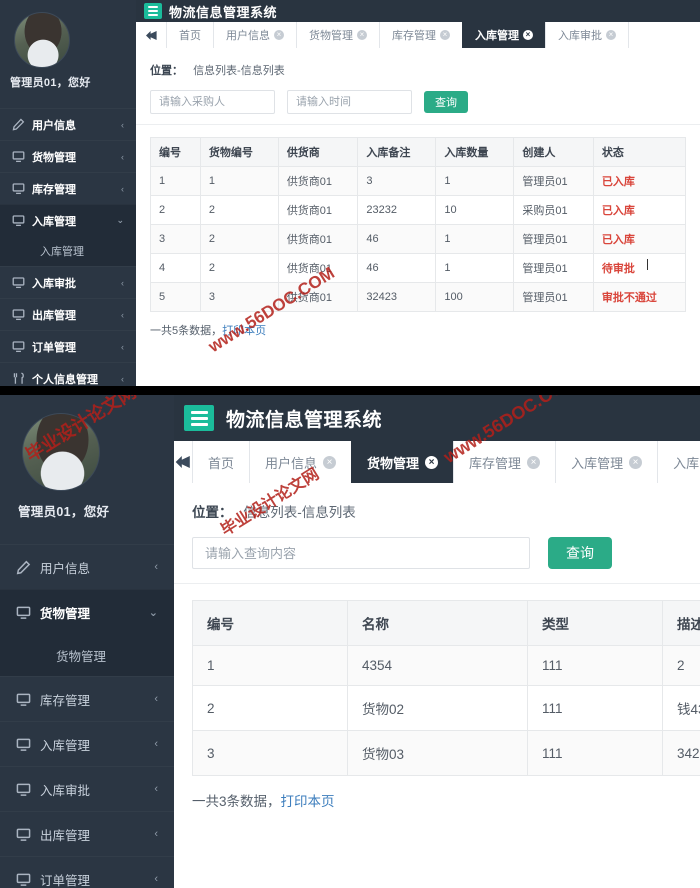 The image size is (700, 888). I want to click on sidebar-item-inbound-management: 入库管理 ‹, so click(87, 743).